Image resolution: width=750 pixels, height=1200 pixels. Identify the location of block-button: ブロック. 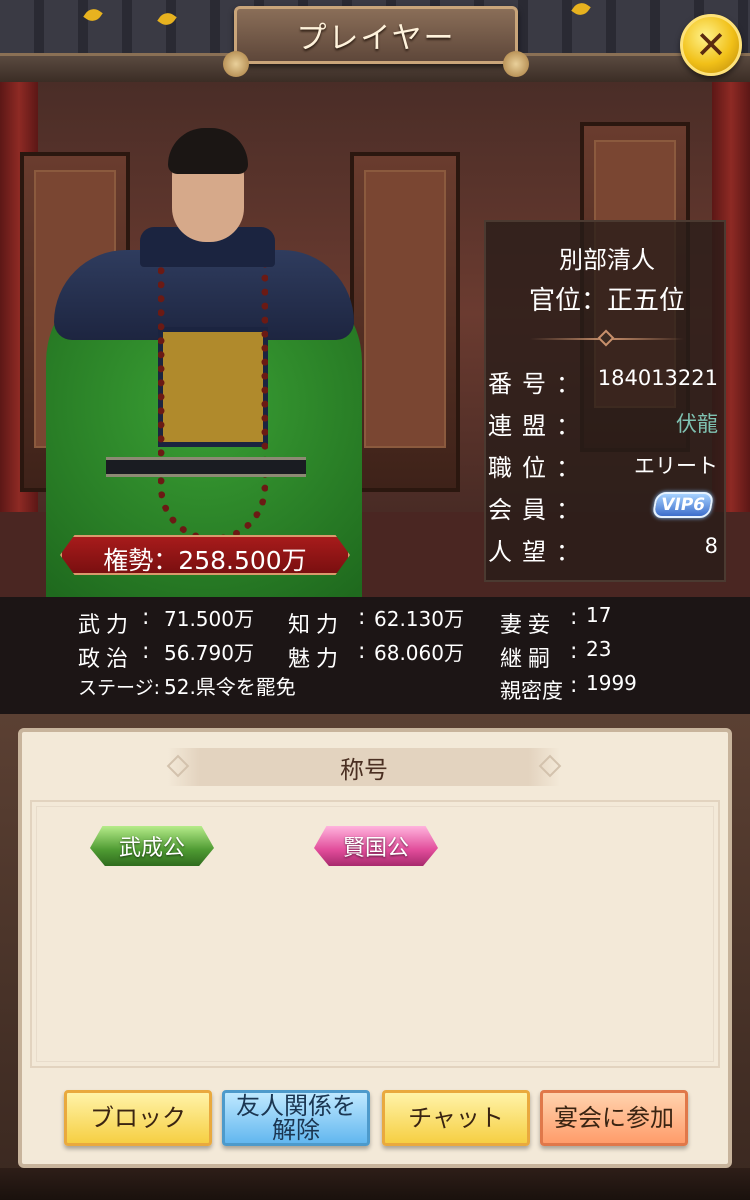
(138, 1118).